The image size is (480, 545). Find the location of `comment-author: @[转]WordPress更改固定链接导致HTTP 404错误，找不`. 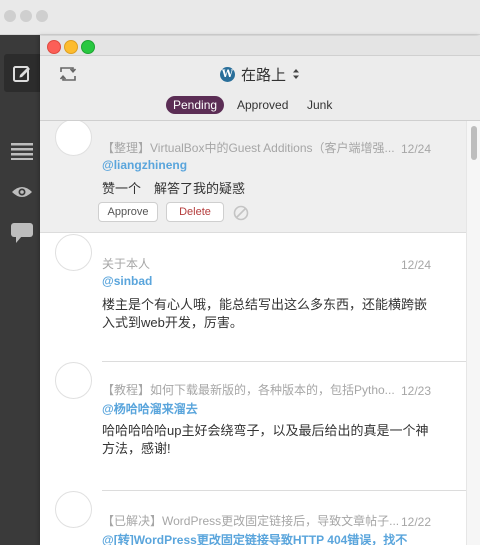

comment-author: @[转]WordPress更改固定链接导致HTTP 404错误，找不 is located at coordinates (254, 538).